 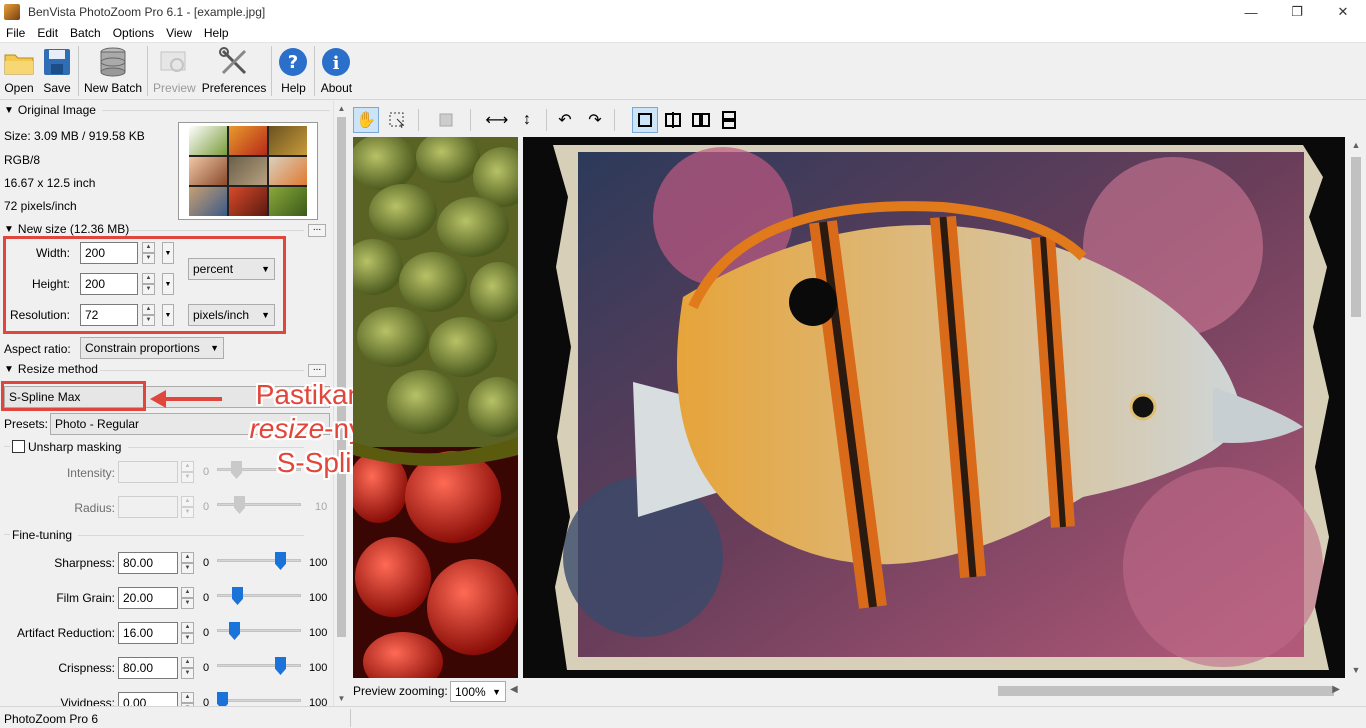 I want to click on new-batch-button: New Batch, so click(x=113, y=72).